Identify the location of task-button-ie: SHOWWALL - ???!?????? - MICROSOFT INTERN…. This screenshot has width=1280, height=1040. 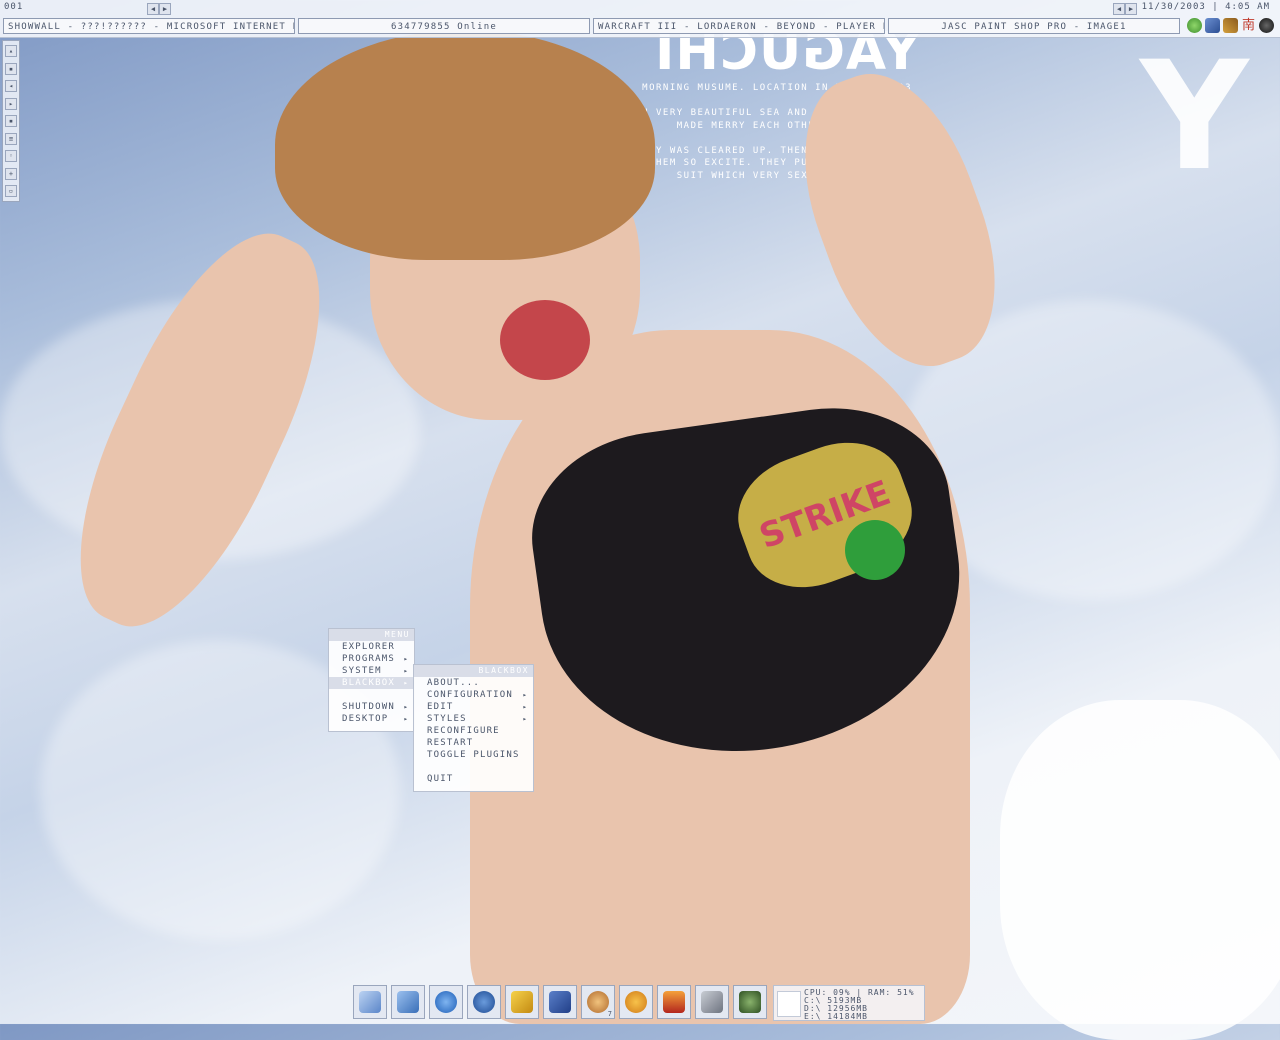
(149, 26).